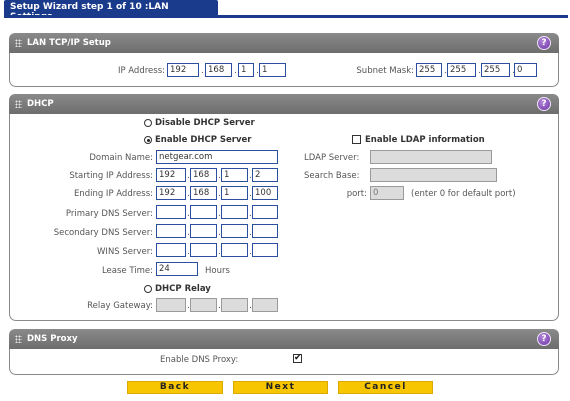 The height and width of the screenshot is (401, 570). I want to click on dns-proxy-section-title: DNS Proxy, so click(52, 339).